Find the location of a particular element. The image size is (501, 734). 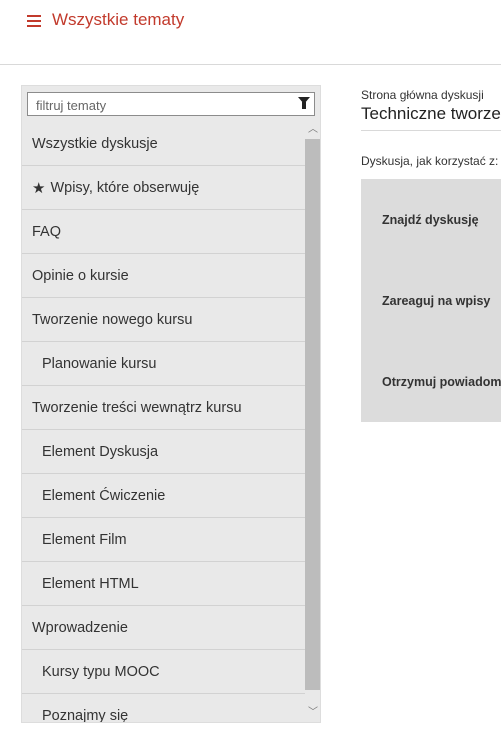

topic-label: Tworzenie nowego kursu is located at coordinates (112, 319).